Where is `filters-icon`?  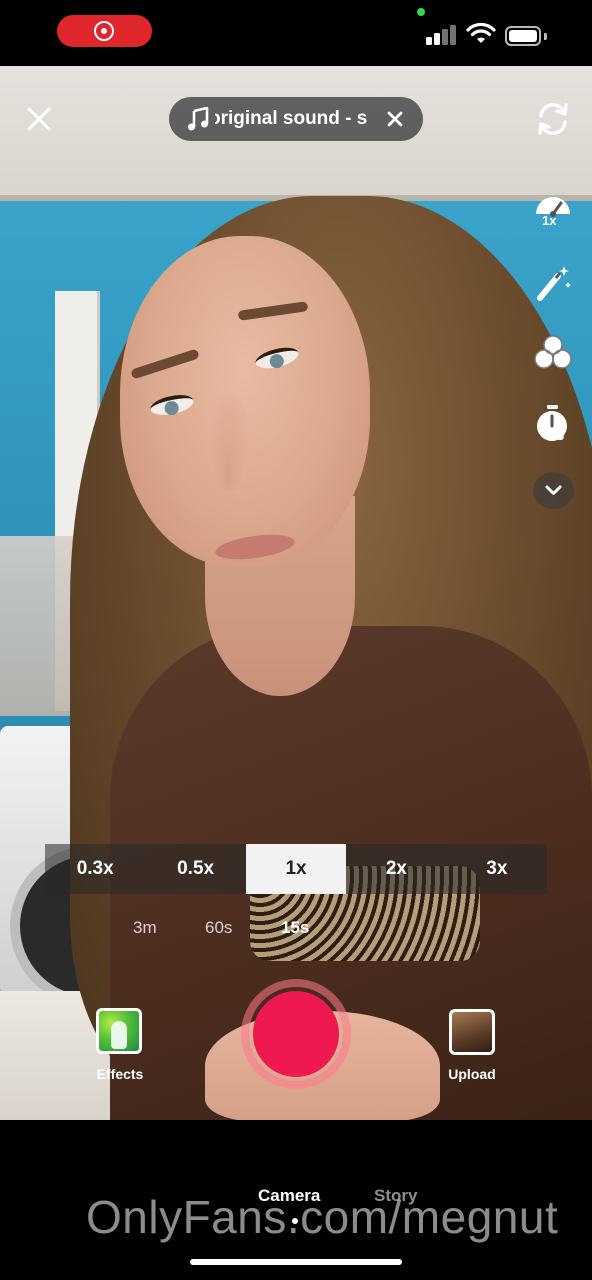
filters-icon is located at coordinates (553, 352).